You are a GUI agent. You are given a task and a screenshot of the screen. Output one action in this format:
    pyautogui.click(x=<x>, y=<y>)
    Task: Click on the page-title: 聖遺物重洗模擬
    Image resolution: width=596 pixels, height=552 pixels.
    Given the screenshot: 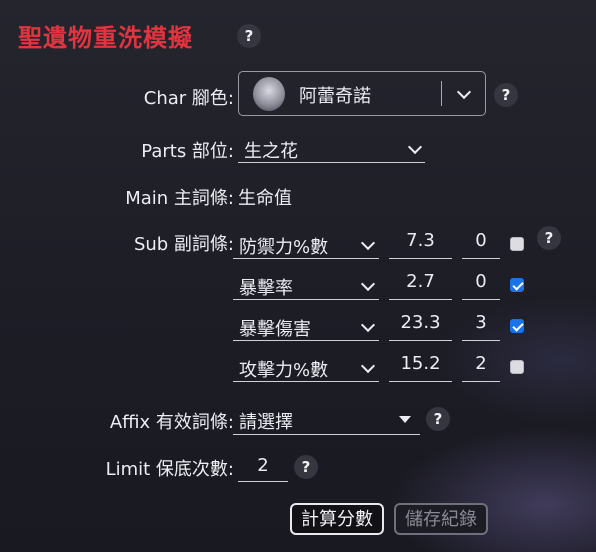 What is the action you would take?
    pyautogui.click(x=105, y=38)
    